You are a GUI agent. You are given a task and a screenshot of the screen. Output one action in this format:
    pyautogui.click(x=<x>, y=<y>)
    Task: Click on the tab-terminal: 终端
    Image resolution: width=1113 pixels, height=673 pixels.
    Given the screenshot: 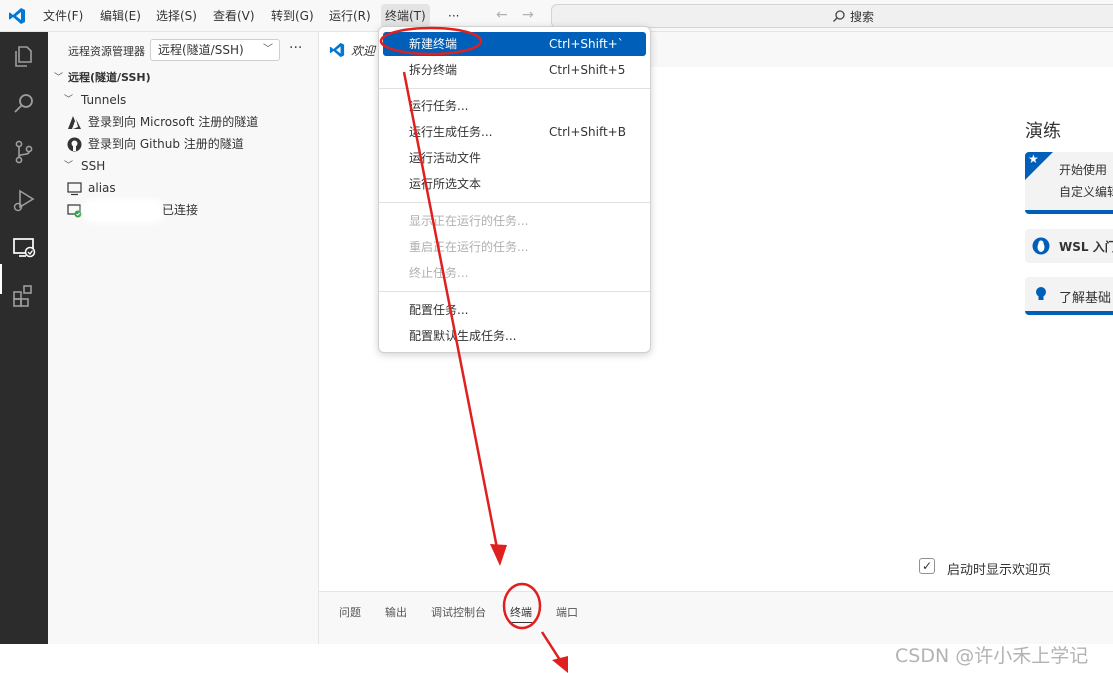 What is the action you would take?
    pyautogui.click(x=521, y=613)
    